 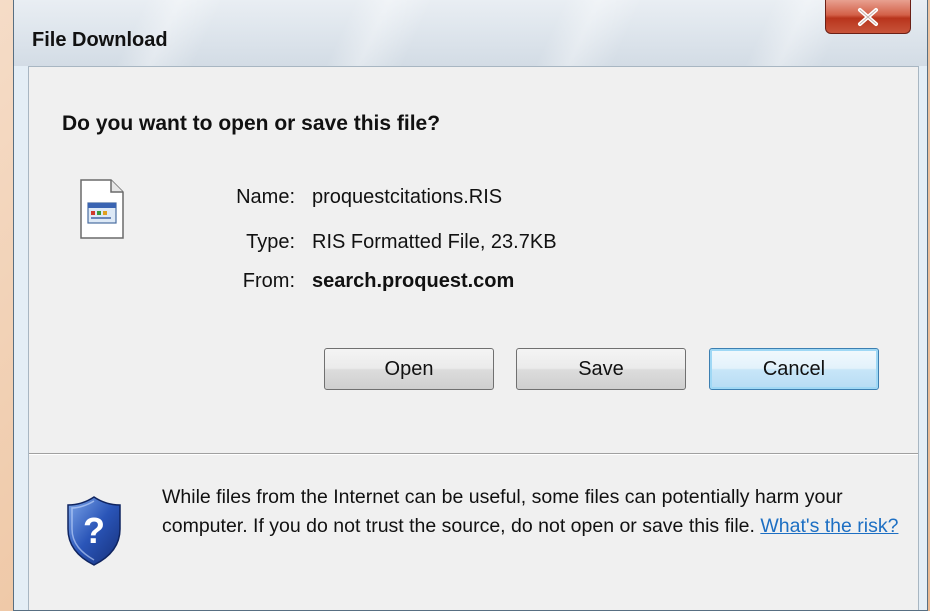 I want to click on name-label: Name:, so click(x=265, y=197).